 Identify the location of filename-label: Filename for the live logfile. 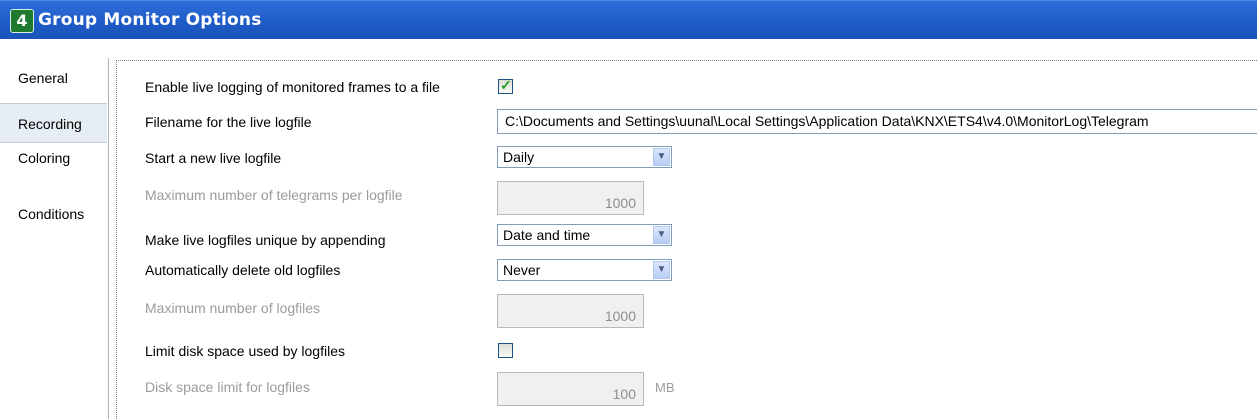
(228, 122).